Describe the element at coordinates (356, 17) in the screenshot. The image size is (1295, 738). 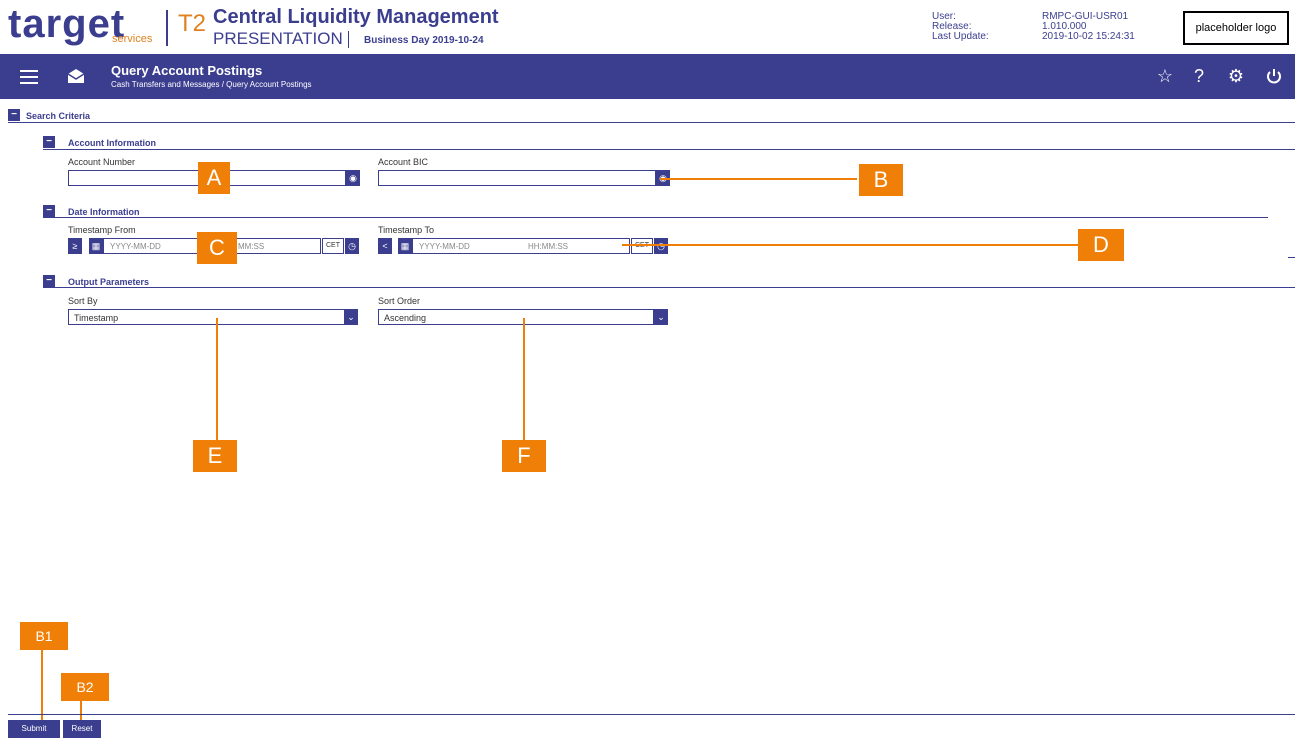
I see `app-title: Central Liquidity Management` at that location.